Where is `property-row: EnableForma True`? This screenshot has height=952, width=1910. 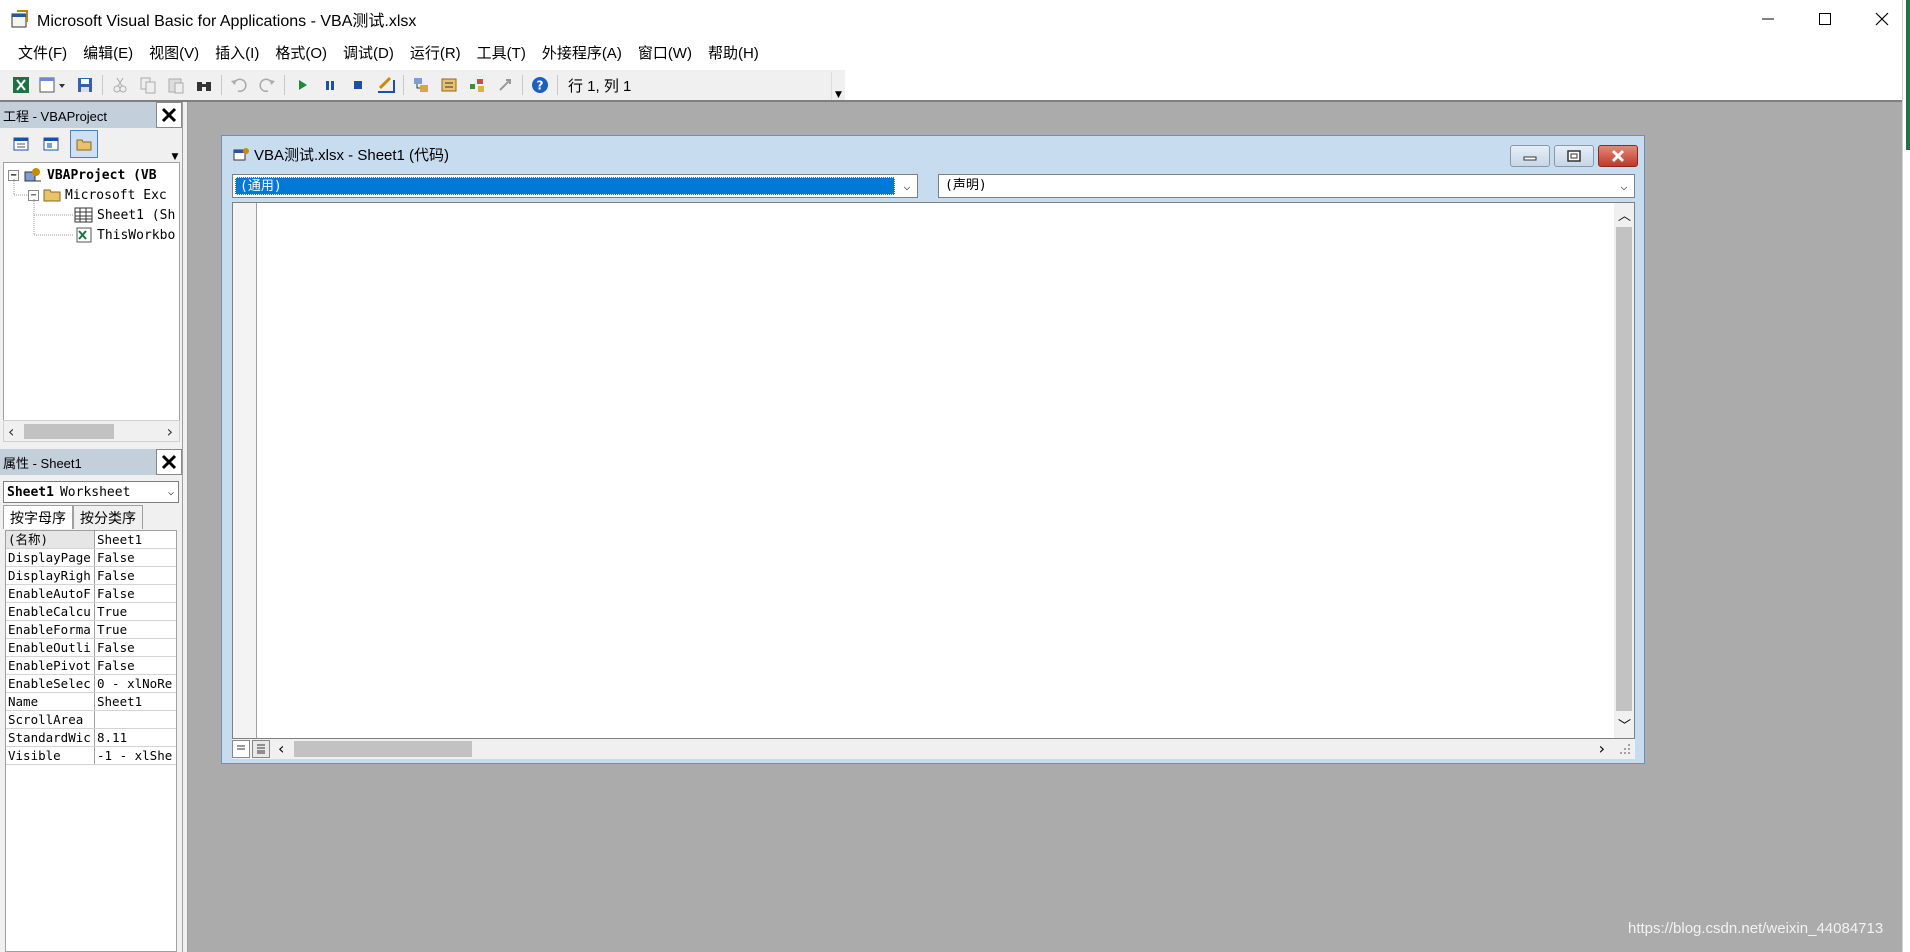 property-row: EnableForma True is located at coordinates (91, 630).